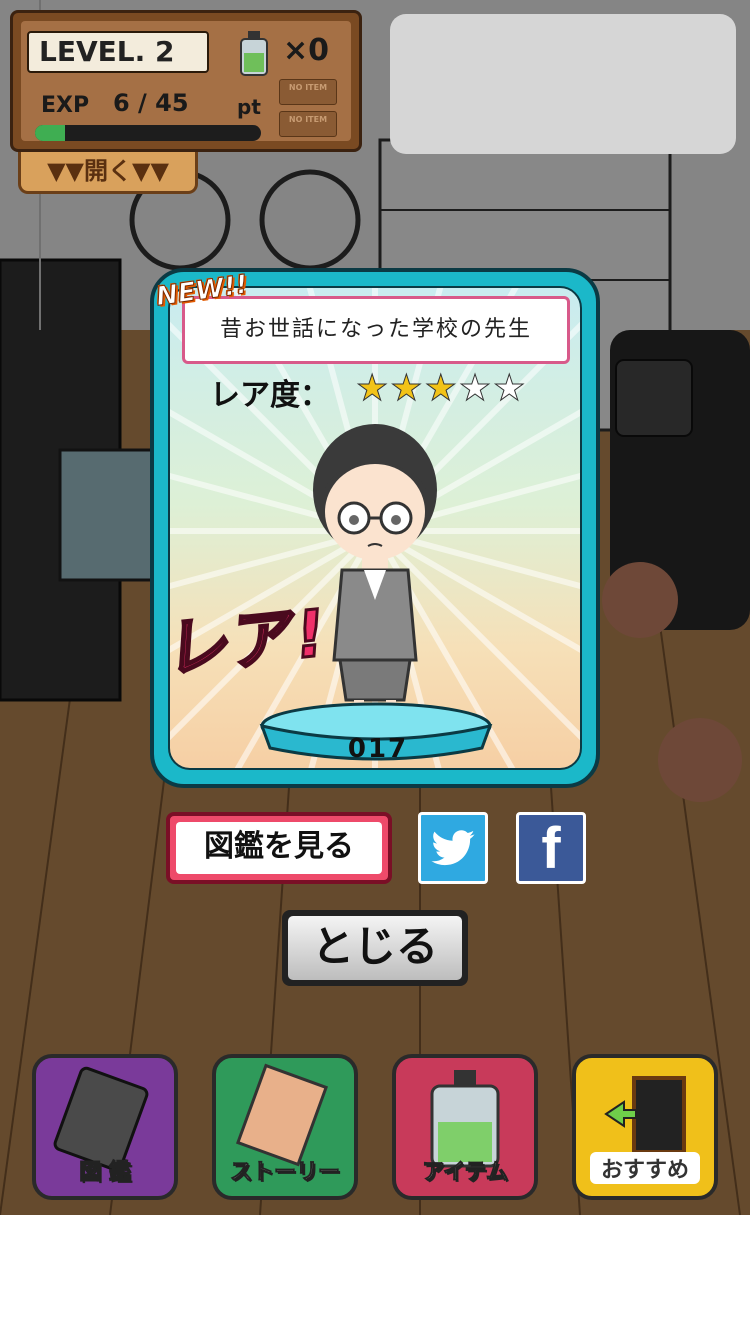 The width and height of the screenshot is (750, 1334). Describe the element at coordinates (285, 1127) in the screenshot. I see `menu-story-button: ストーリー` at that location.